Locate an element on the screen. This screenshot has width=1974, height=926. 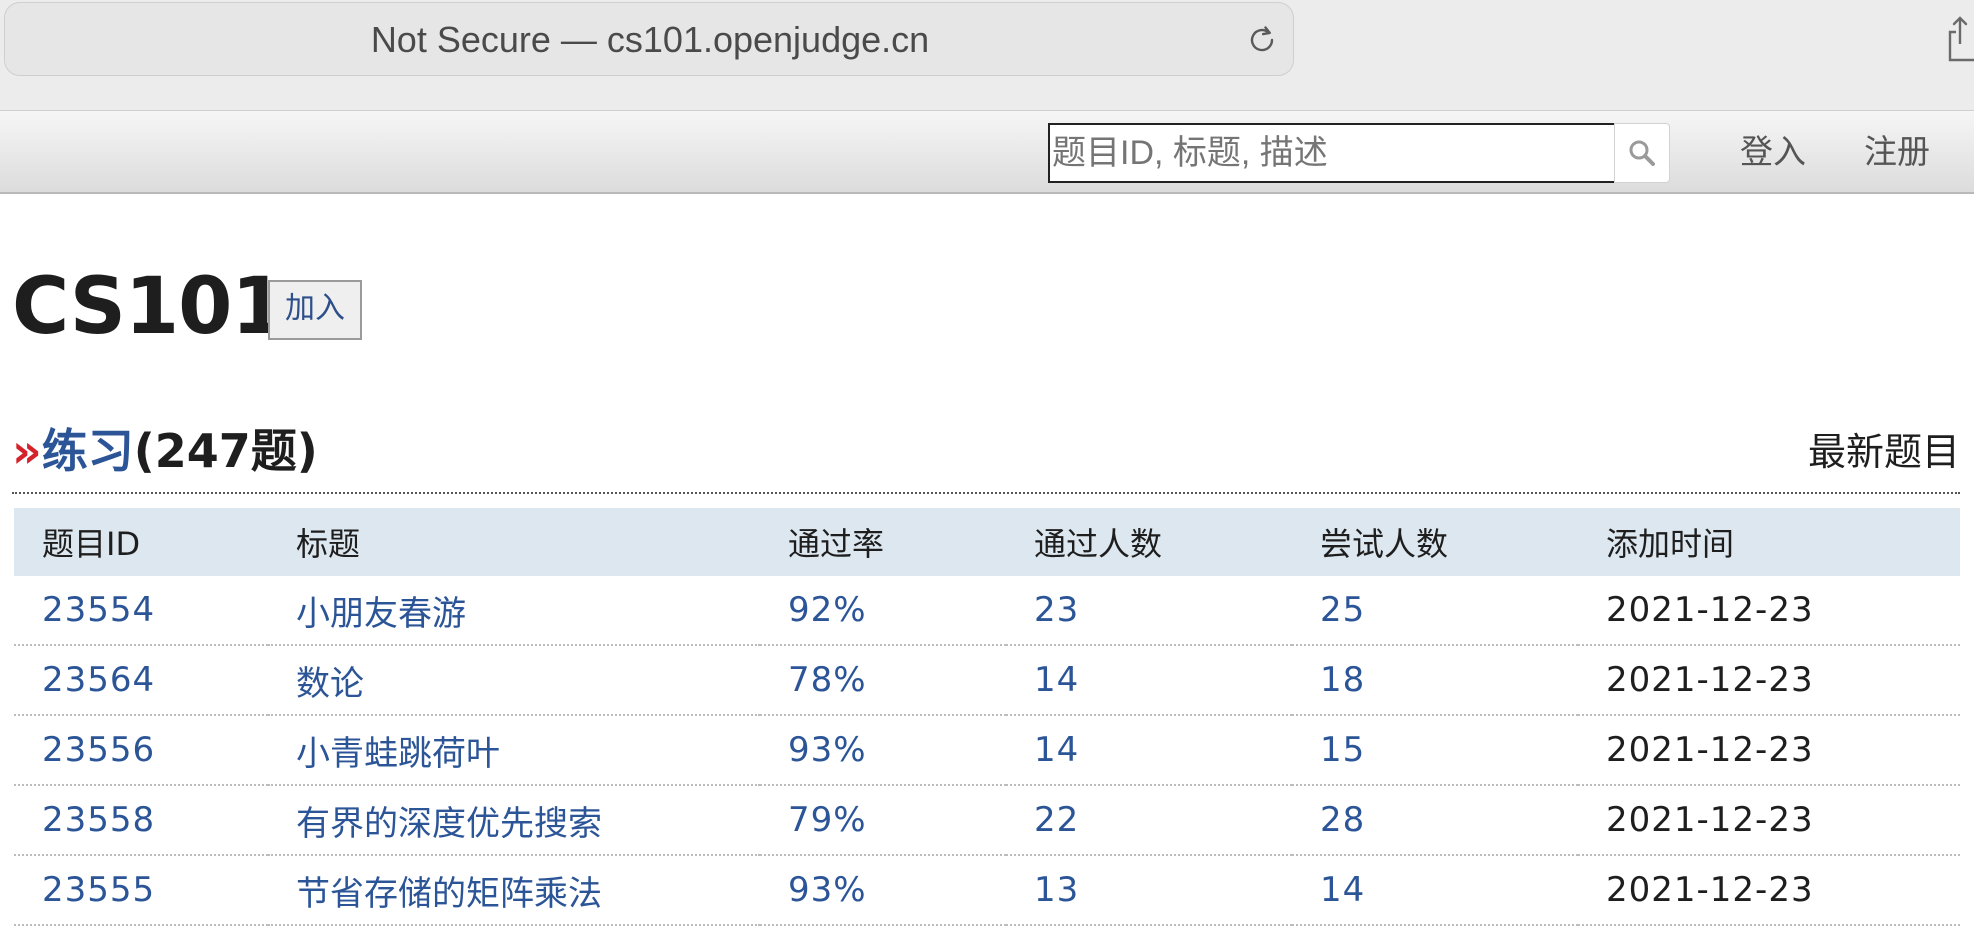
header-added-time: 添加时间 is located at coordinates (1769, 542).